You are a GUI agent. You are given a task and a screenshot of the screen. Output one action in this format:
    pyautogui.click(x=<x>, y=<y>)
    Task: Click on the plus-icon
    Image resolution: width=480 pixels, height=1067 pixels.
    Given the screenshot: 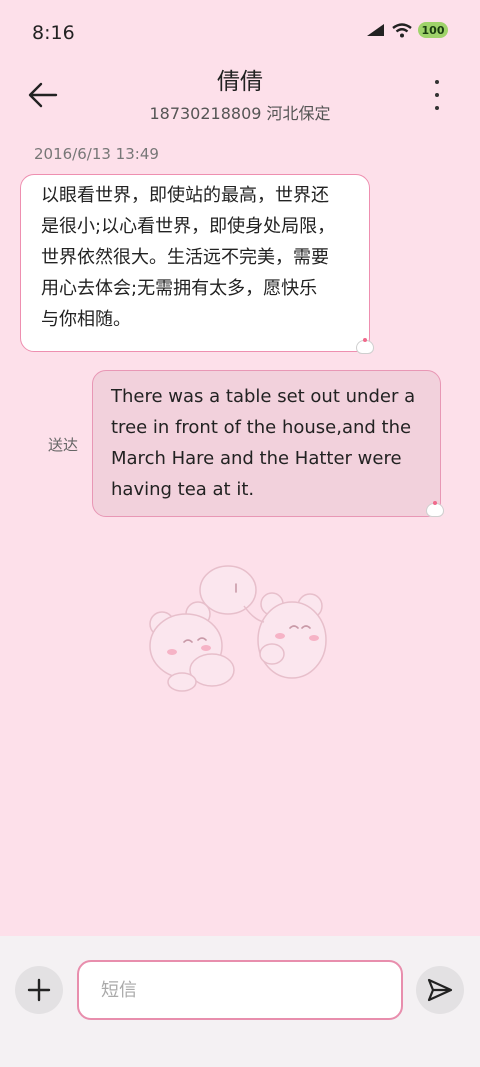 What is the action you would take?
    pyautogui.click(x=39, y=990)
    